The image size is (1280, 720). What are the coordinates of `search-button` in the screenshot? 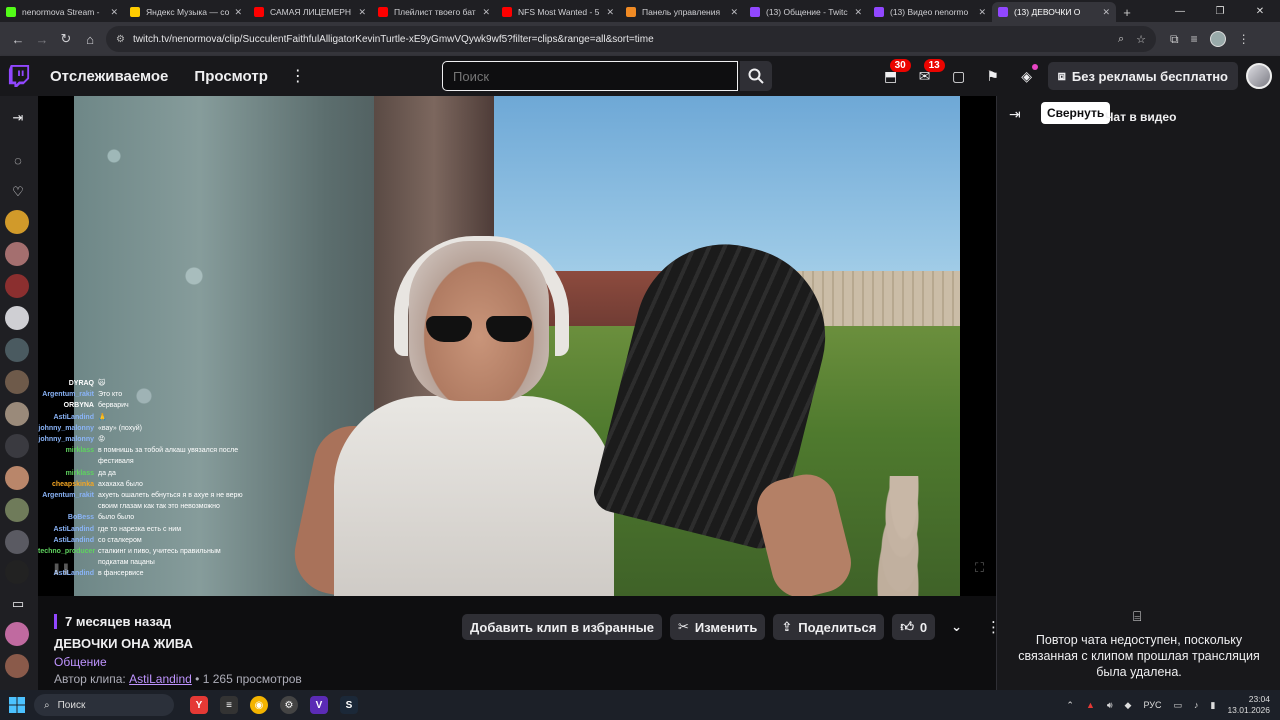 It's located at (756, 76).